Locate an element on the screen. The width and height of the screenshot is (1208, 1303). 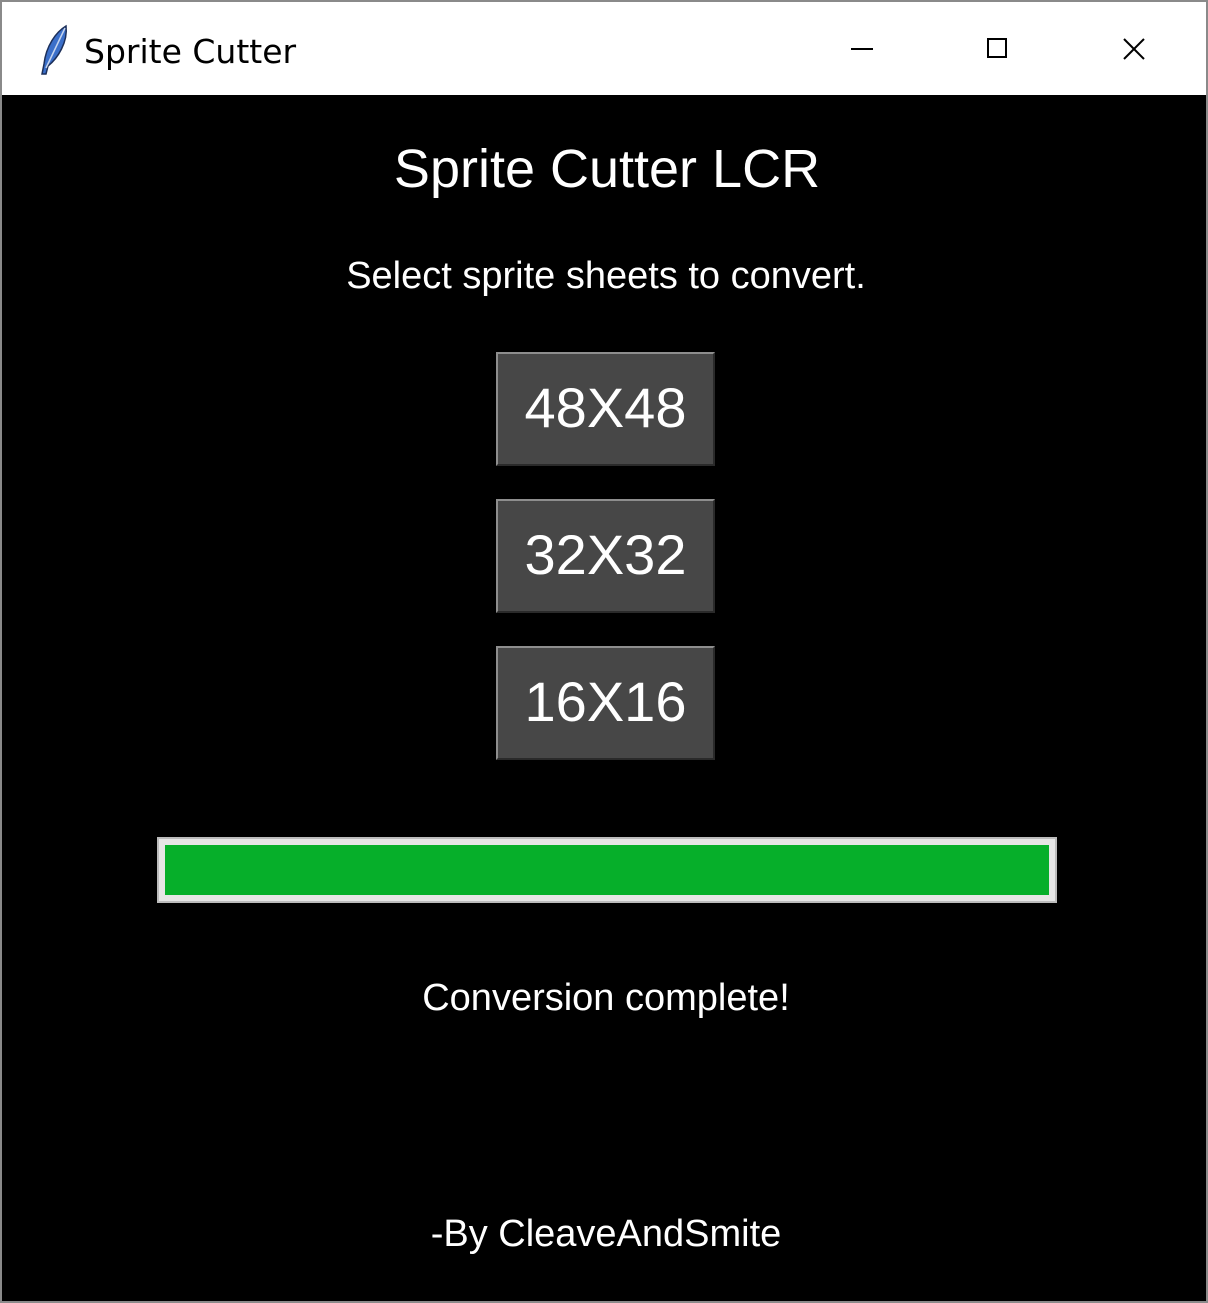
close-icon is located at coordinates (1134, 48).